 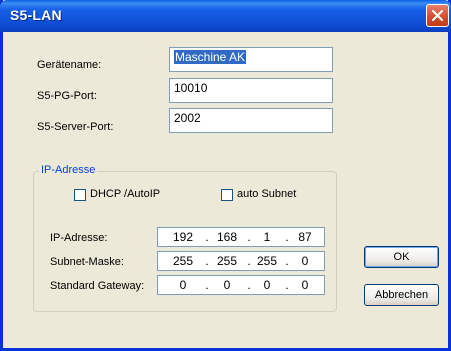 I want to click on cancel-button: Abbrechen, so click(x=401, y=295).